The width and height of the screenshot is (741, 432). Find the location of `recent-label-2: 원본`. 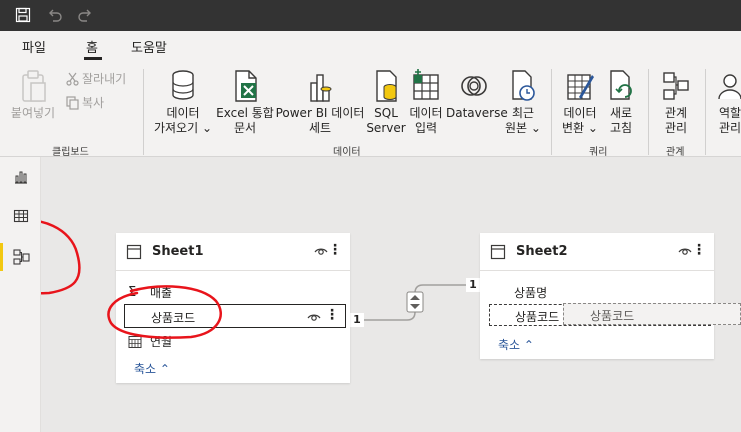

recent-label-2: 원본 is located at coordinates (516, 128).